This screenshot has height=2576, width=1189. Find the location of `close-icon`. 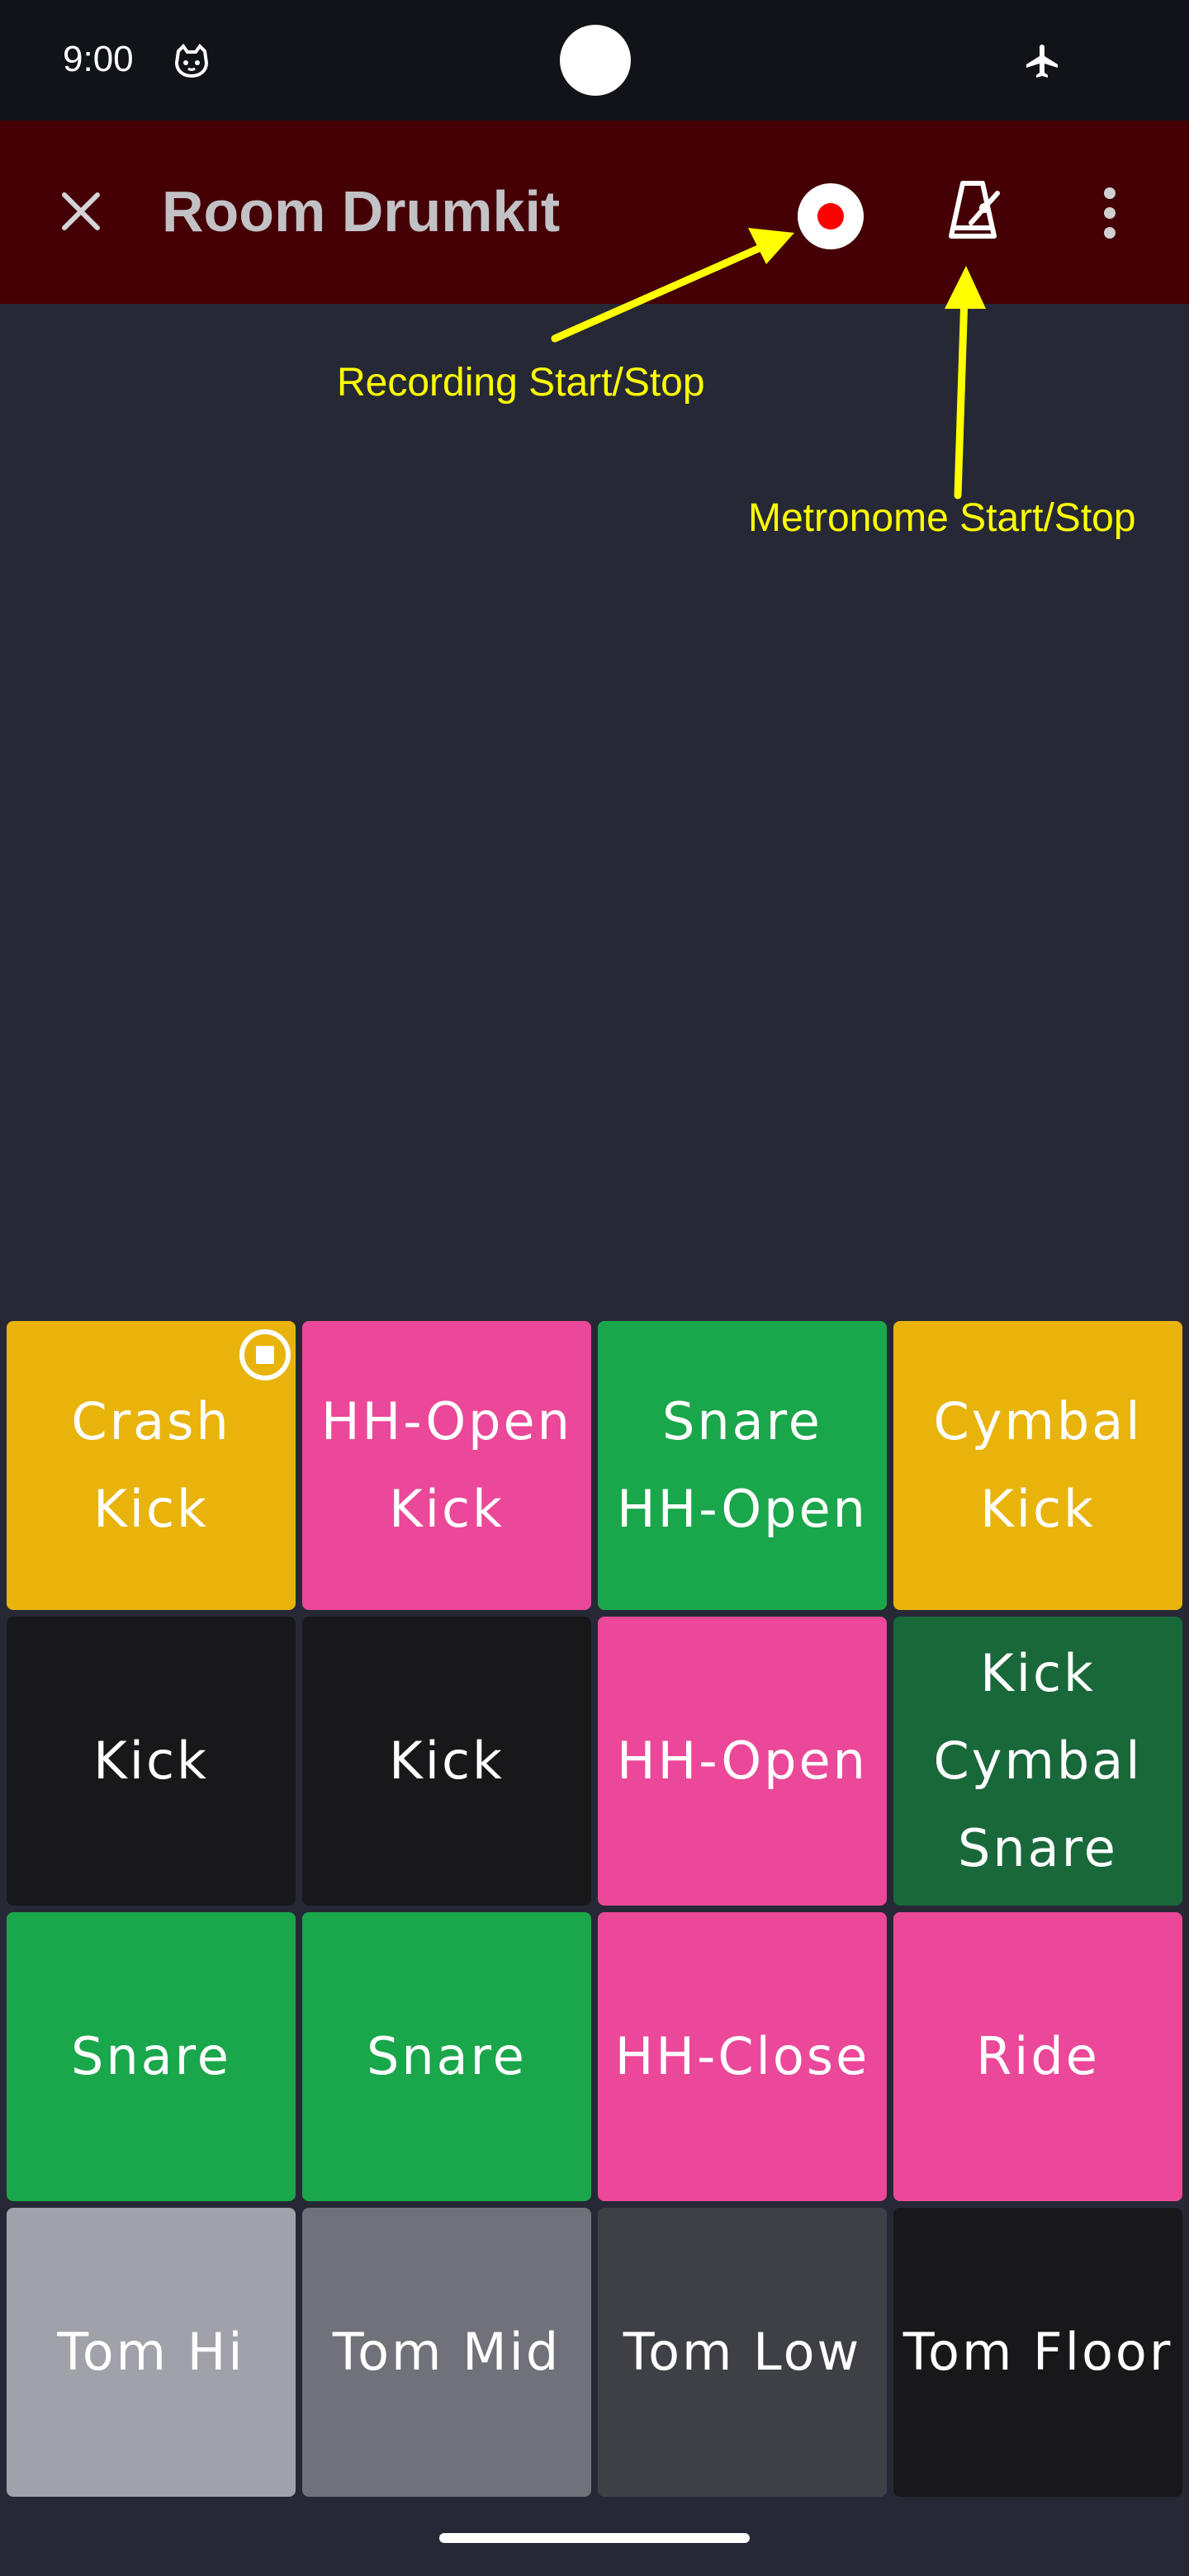

close-icon is located at coordinates (81, 211).